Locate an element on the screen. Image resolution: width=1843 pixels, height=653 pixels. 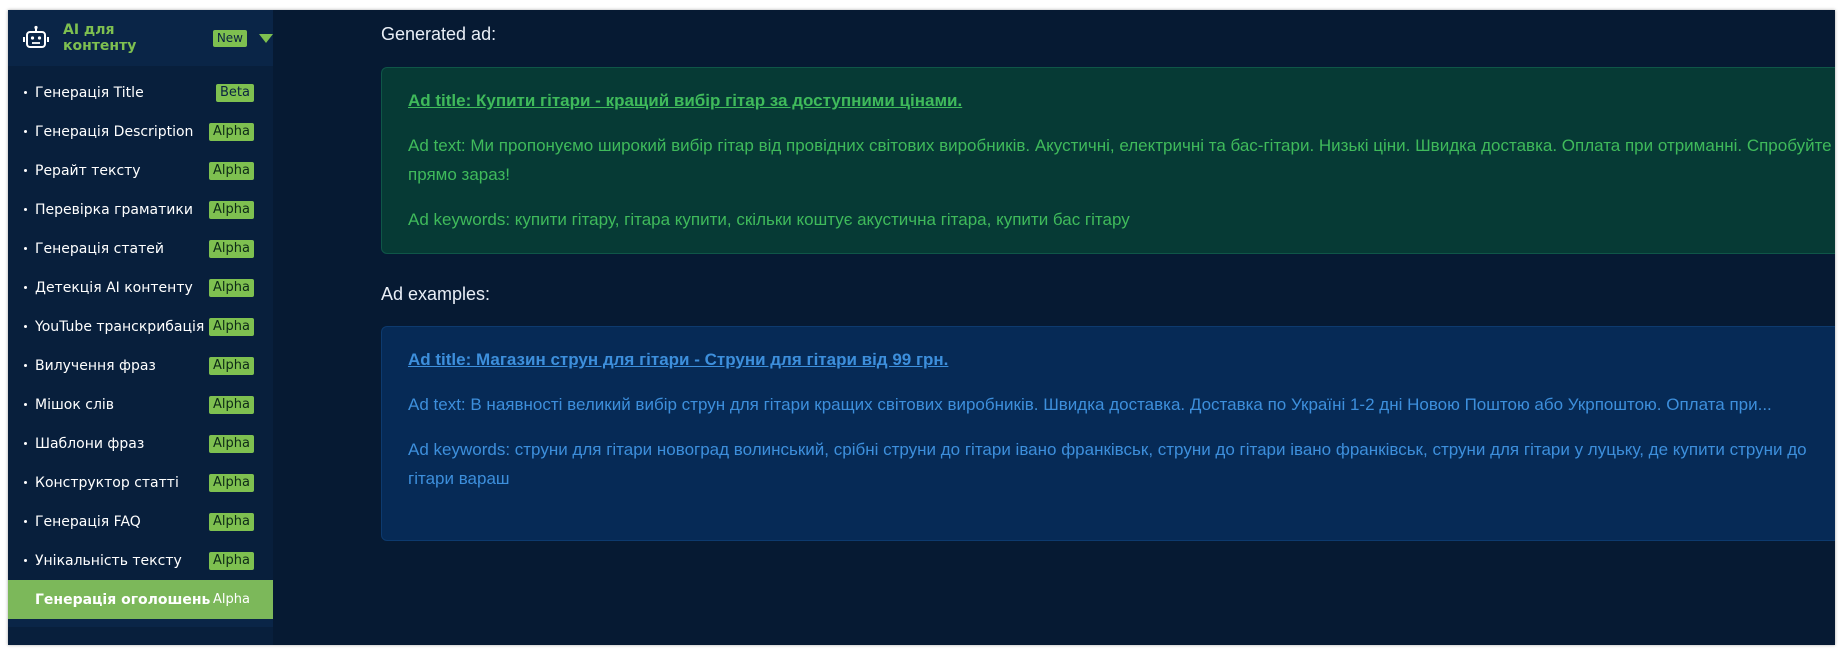
ad-examples-heading: Ad examples: is located at coordinates (436, 294).